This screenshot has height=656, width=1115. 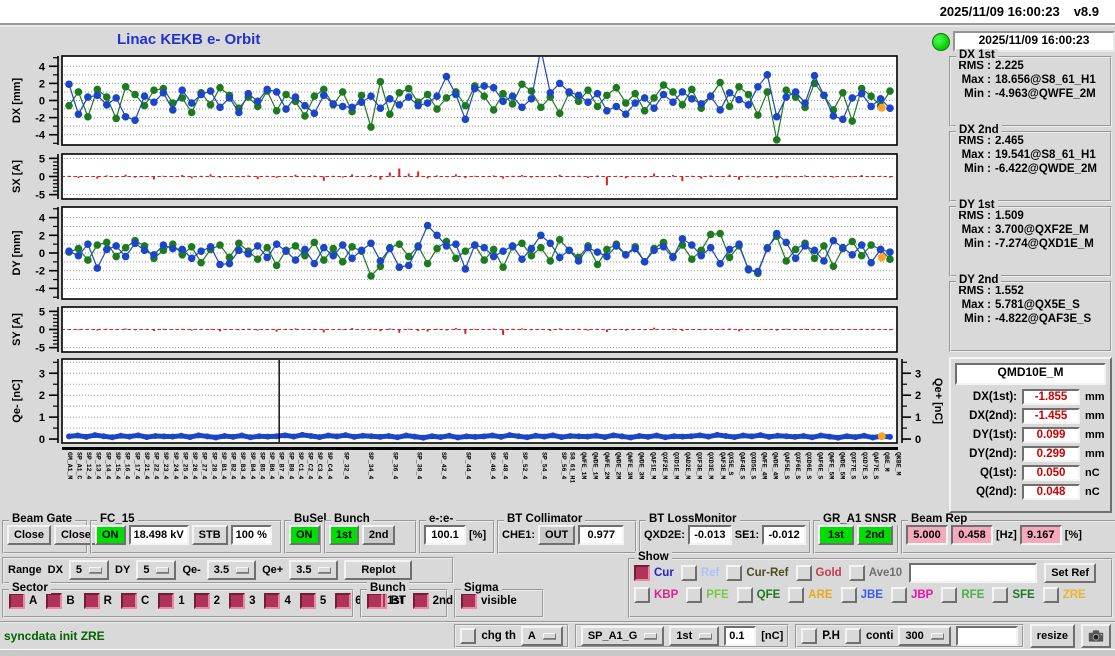 I want to click on show-Ave10-checkbox, so click(x=856, y=573).